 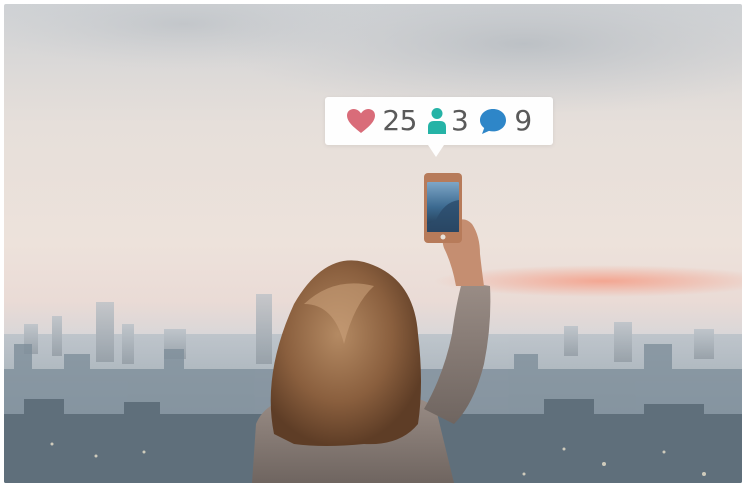 What do you see at coordinates (448, 120) in the screenshot?
I see `followers-stat: 3` at bounding box center [448, 120].